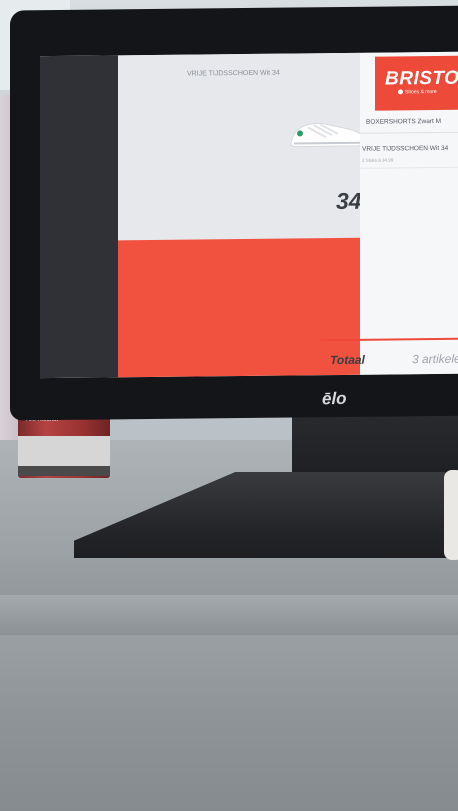 The height and width of the screenshot is (811, 458). What do you see at coordinates (64, 451) in the screenshot?
I see `can-band` at bounding box center [64, 451].